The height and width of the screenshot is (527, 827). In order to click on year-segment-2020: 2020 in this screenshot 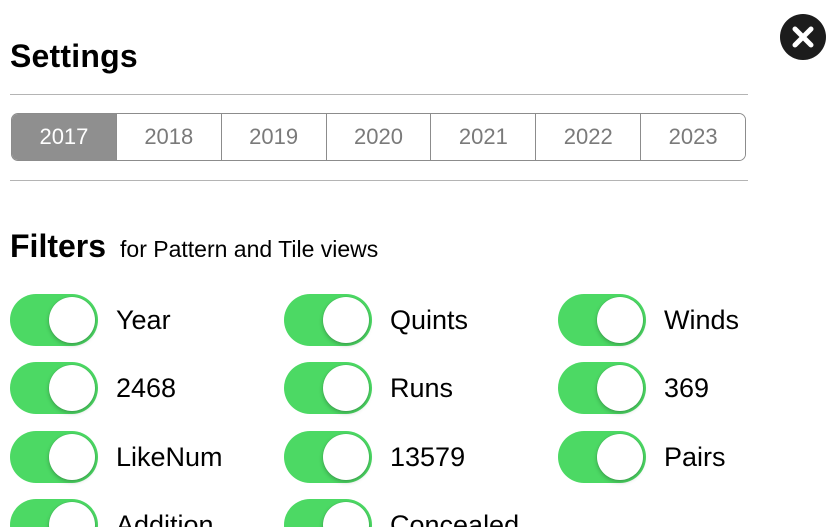, I will do `click(378, 137)`.